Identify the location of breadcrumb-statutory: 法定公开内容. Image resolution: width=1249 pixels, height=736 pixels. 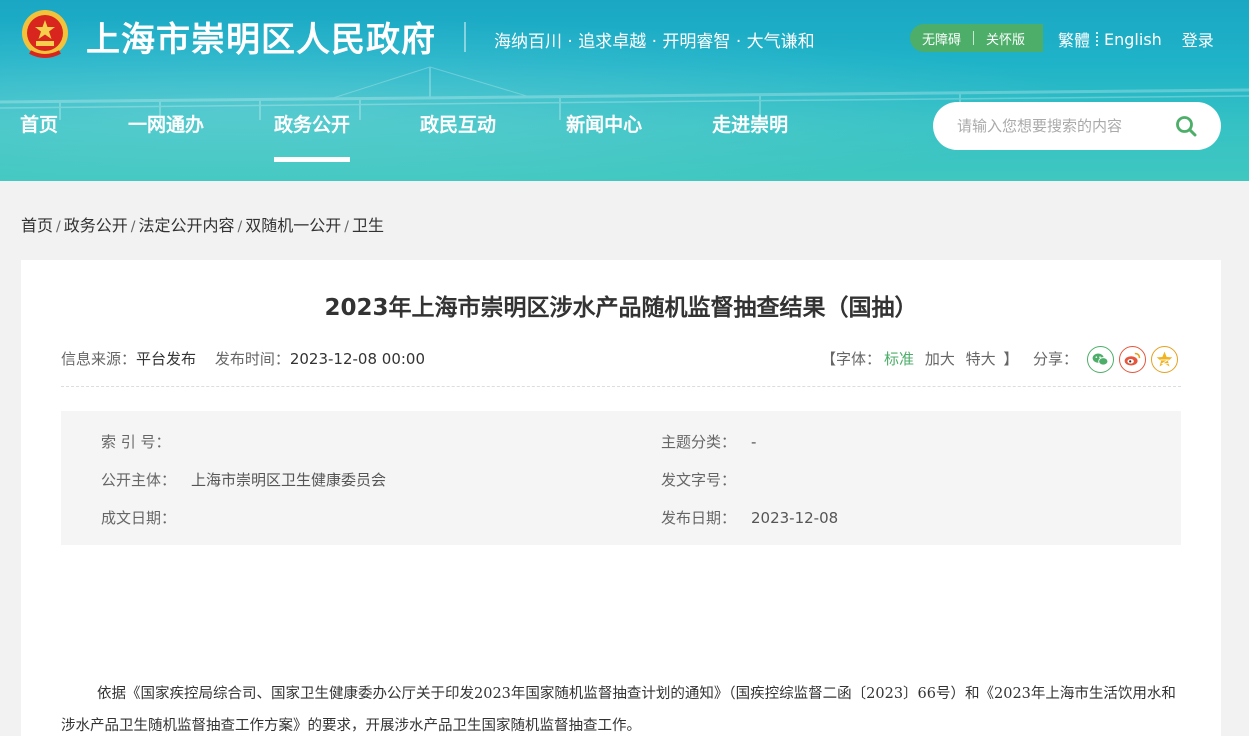
(186, 225).